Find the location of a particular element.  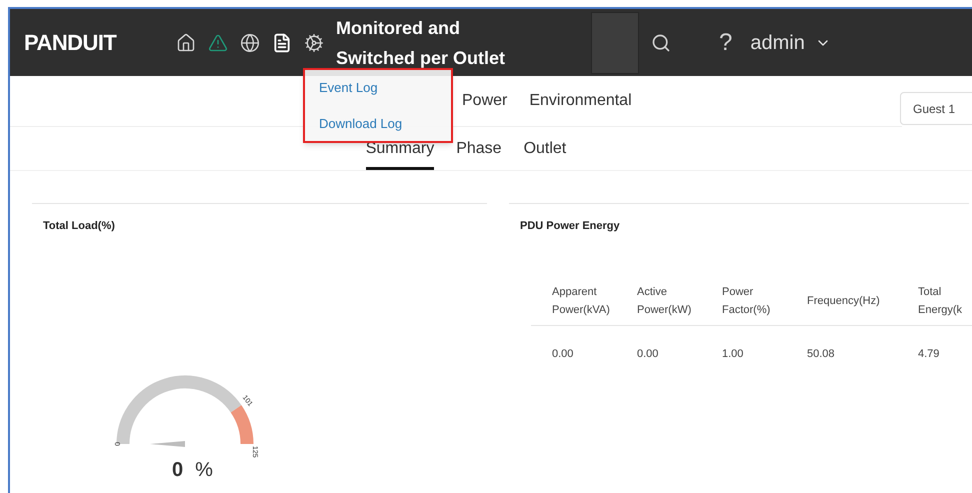

device-title: Monitored and Switched per Outlet is located at coordinates (421, 43).